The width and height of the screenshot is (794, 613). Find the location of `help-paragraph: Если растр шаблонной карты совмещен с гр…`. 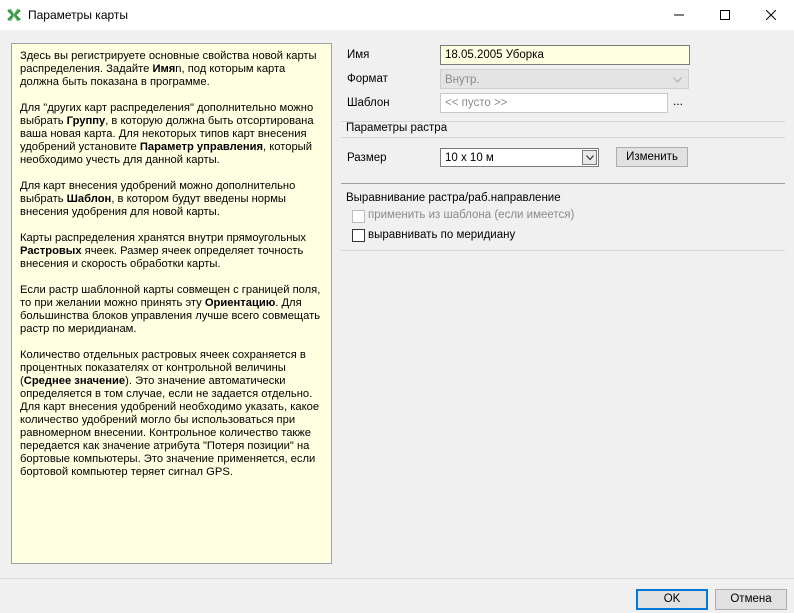

help-paragraph: Если растр шаблонной карты совмещен с гр… is located at coordinates (172, 310).